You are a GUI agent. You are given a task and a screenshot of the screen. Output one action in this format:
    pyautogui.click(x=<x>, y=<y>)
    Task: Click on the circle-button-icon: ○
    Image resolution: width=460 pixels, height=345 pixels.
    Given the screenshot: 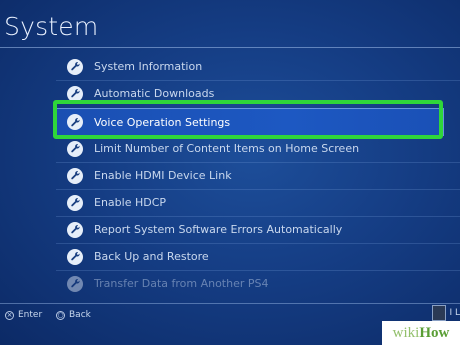 What is the action you would take?
    pyautogui.click(x=60, y=315)
    